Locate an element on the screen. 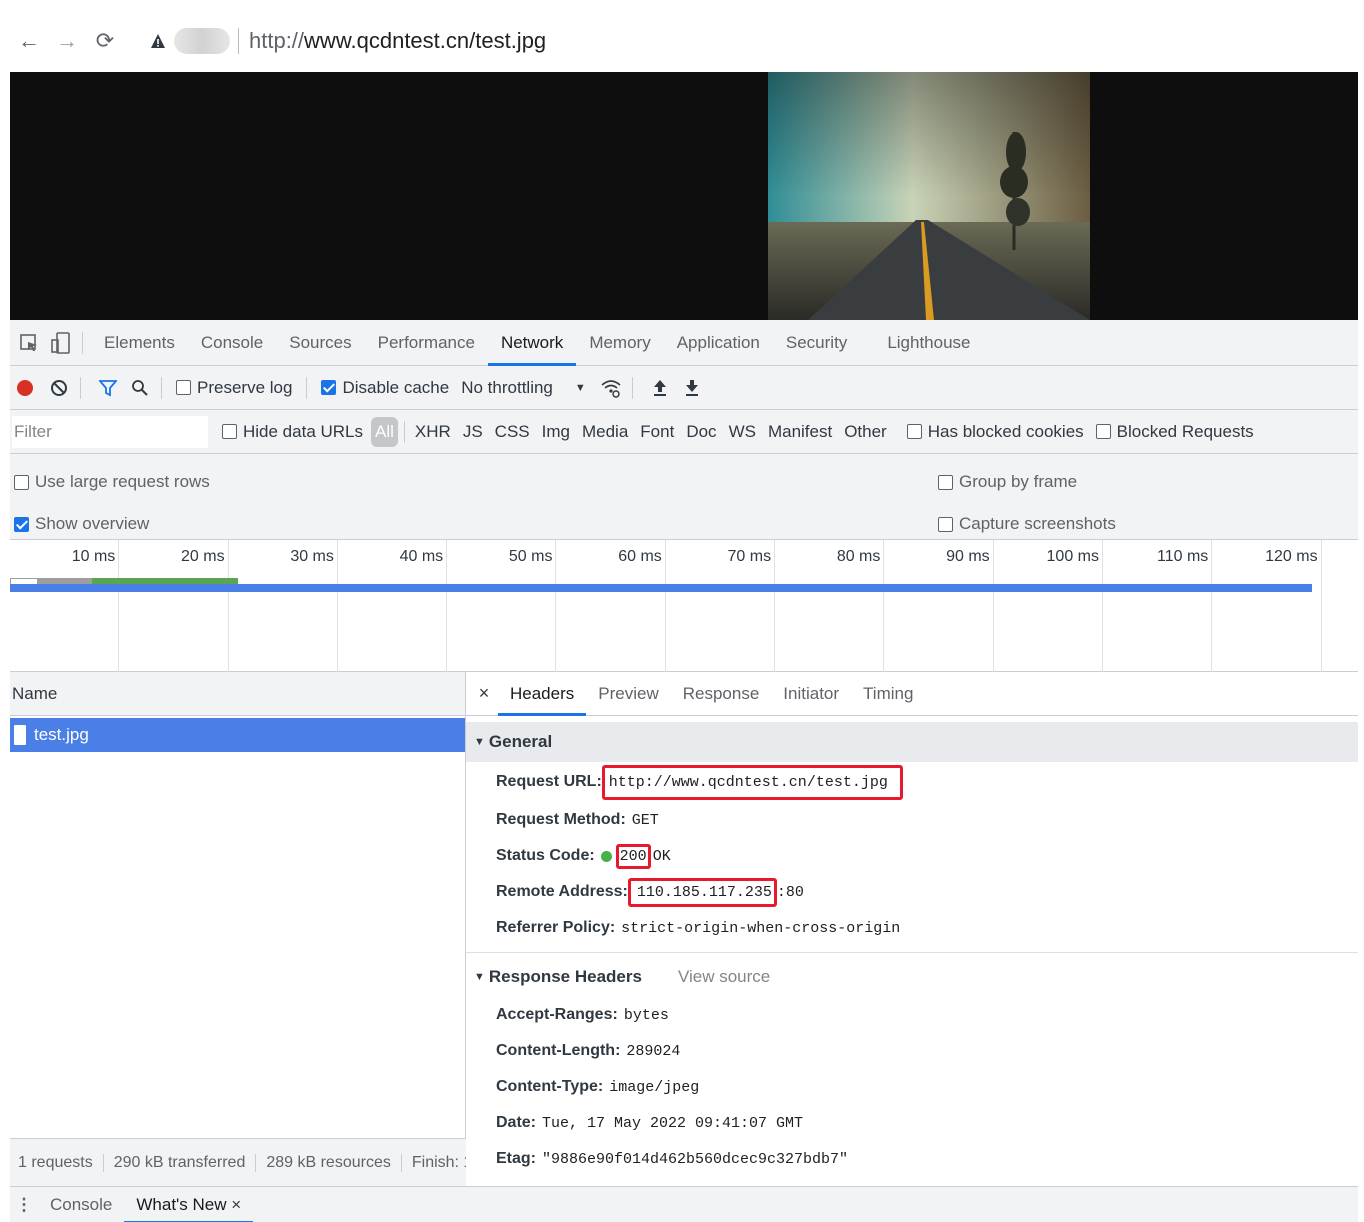  response-headers-title: Response Headers is located at coordinates (565, 976).